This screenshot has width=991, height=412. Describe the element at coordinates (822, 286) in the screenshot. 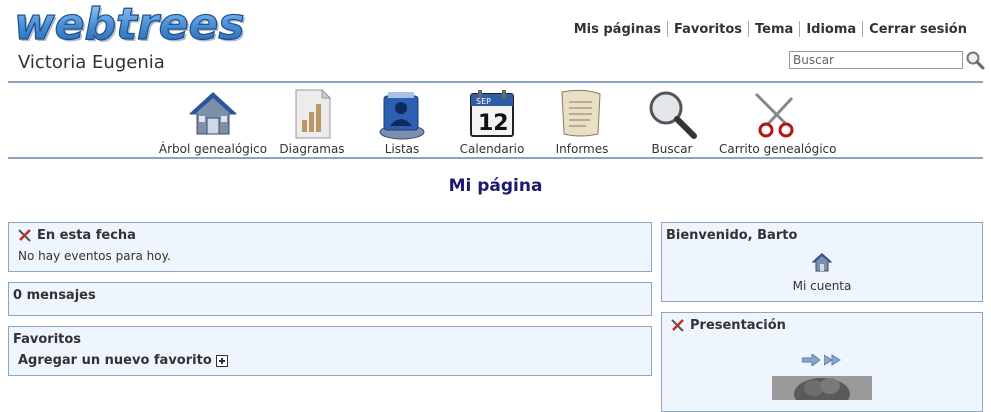

I see `my-account-label: Mi cuenta` at that location.